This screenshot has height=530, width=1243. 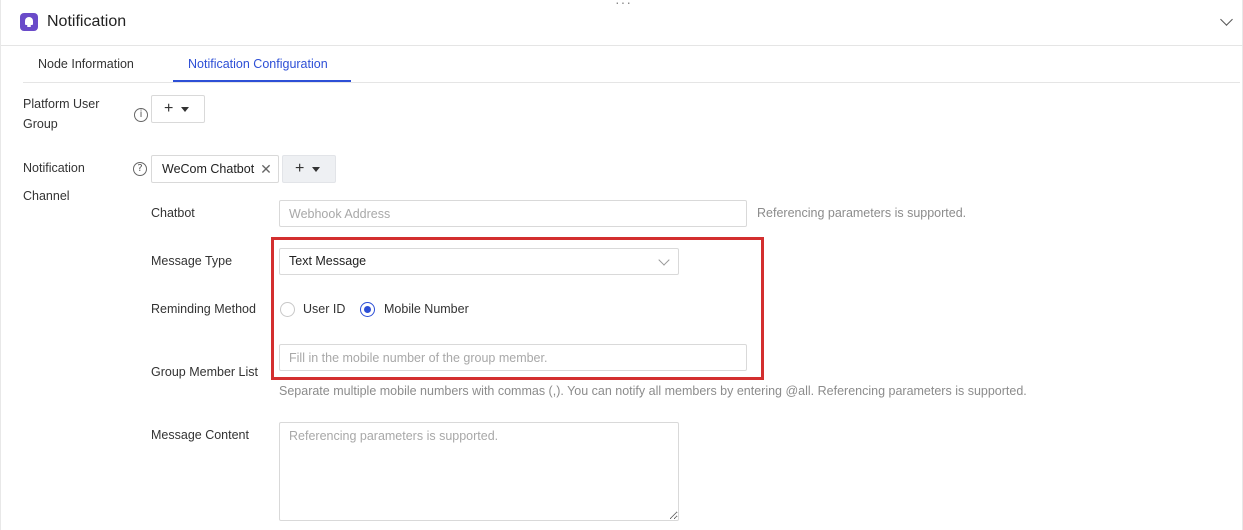 What do you see at coordinates (86, 64) in the screenshot?
I see `tab-node-information: Node Information` at bounding box center [86, 64].